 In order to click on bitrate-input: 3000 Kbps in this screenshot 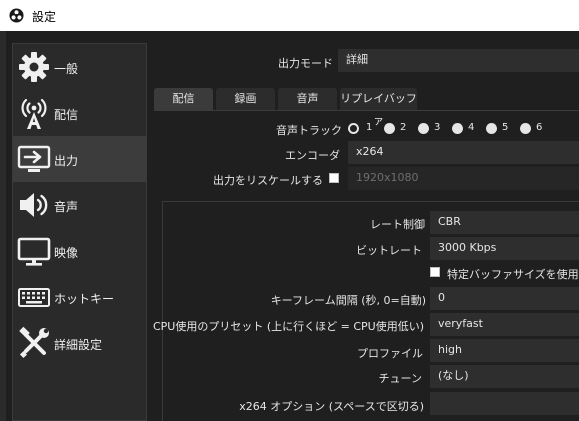, I will do `click(504, 248)`.